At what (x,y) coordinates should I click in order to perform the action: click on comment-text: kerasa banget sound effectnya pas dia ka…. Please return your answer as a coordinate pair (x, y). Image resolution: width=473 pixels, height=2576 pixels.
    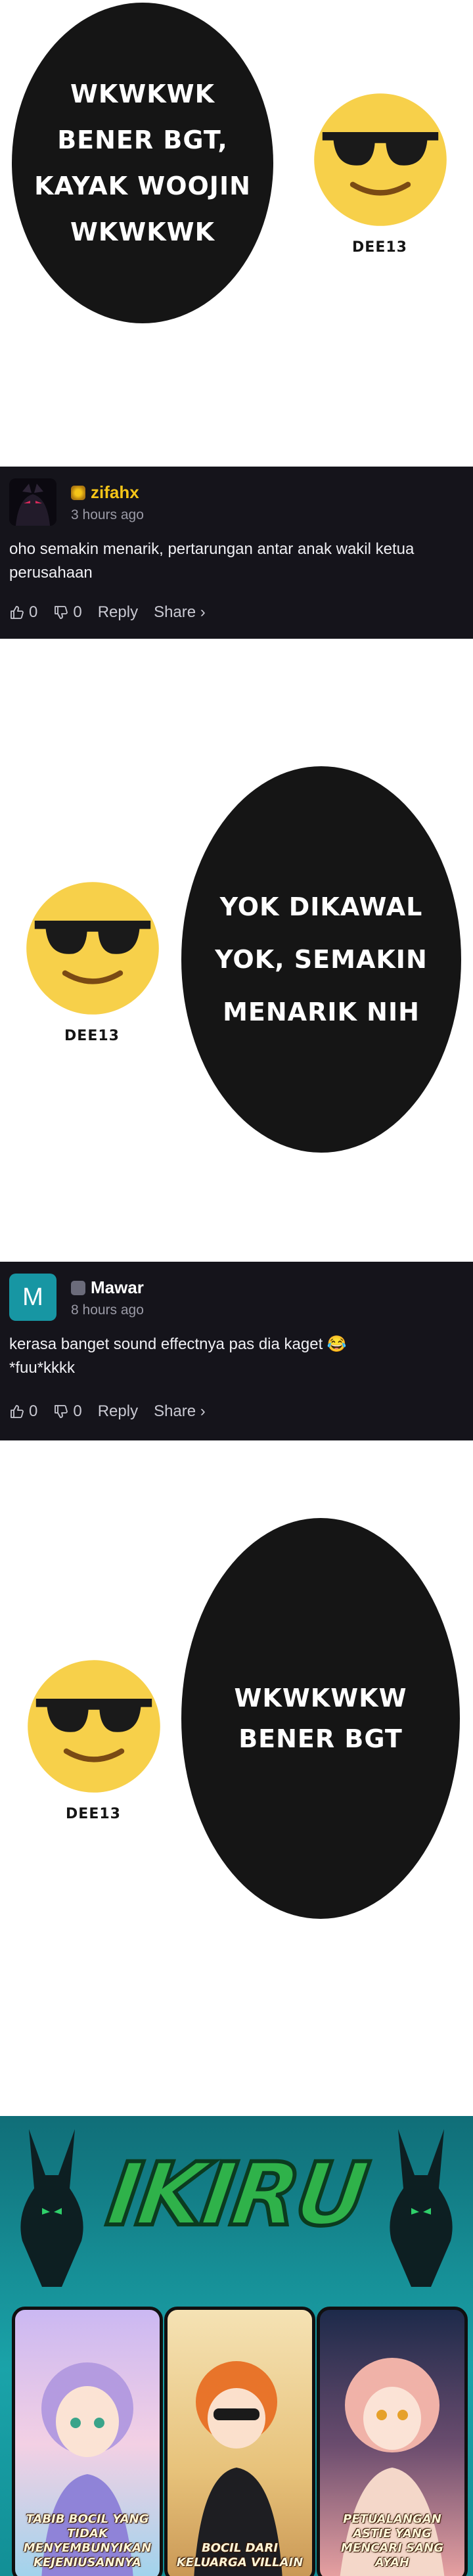
    Looking at the image, I should click on (178, 1356).